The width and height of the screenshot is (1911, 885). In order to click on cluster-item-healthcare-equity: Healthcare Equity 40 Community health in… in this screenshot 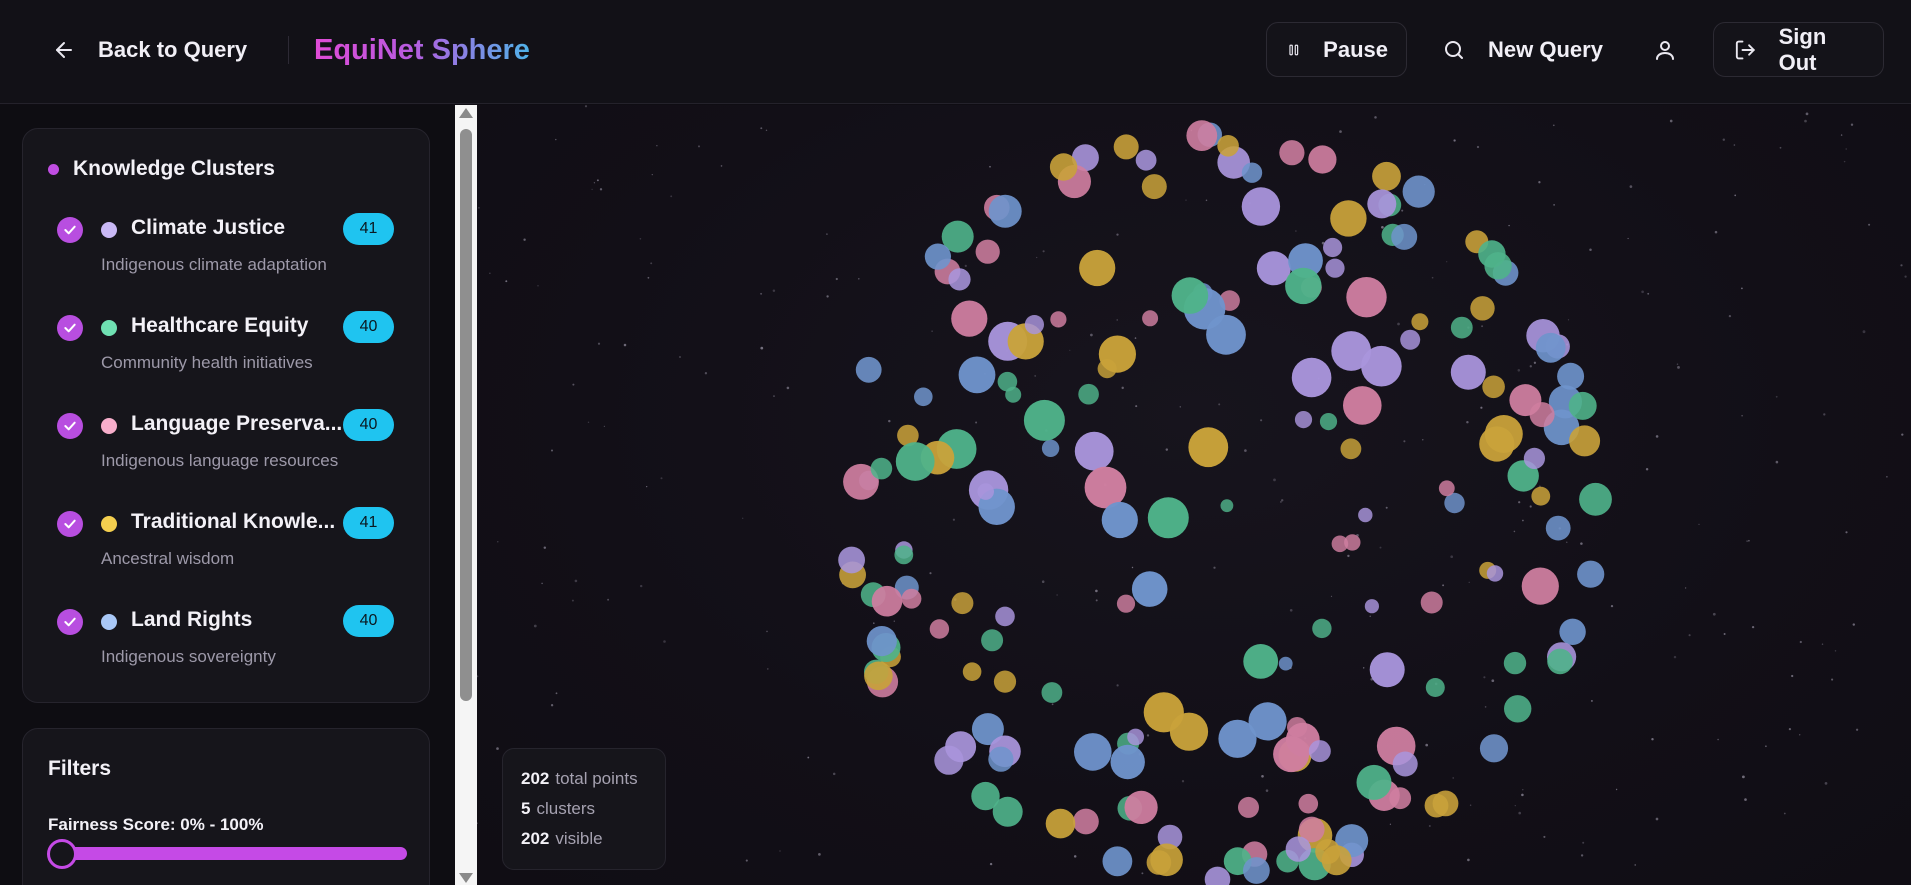, I will do `click(227, 351)`.